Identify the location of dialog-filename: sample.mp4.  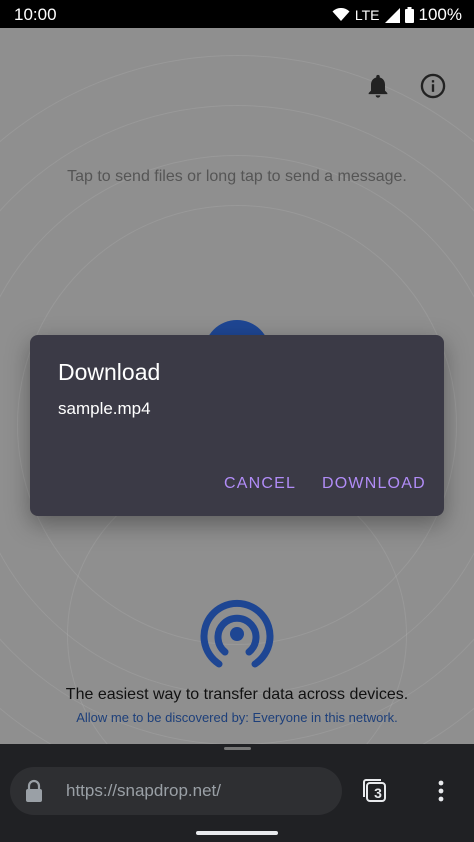
(104, 408).